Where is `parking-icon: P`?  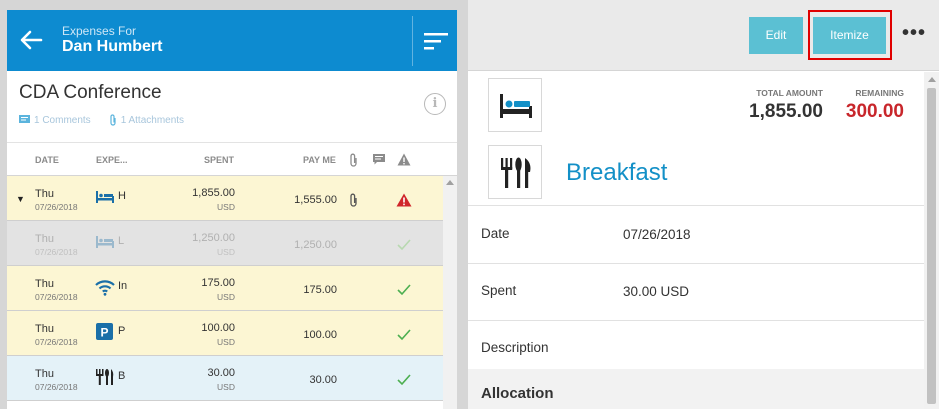 parking-icon: P is located at coordinates (104, 331).